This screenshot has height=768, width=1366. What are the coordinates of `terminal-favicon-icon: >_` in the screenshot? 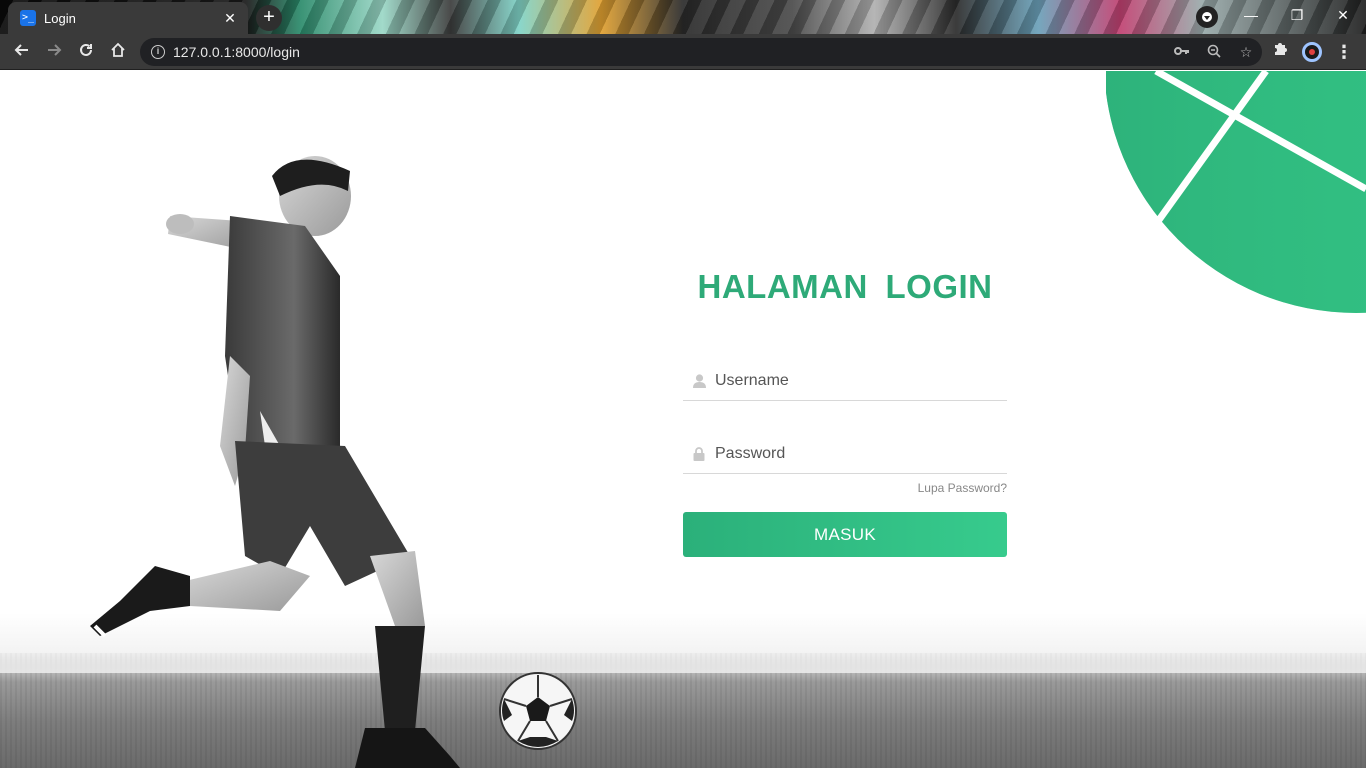 It's located at (28, 18).